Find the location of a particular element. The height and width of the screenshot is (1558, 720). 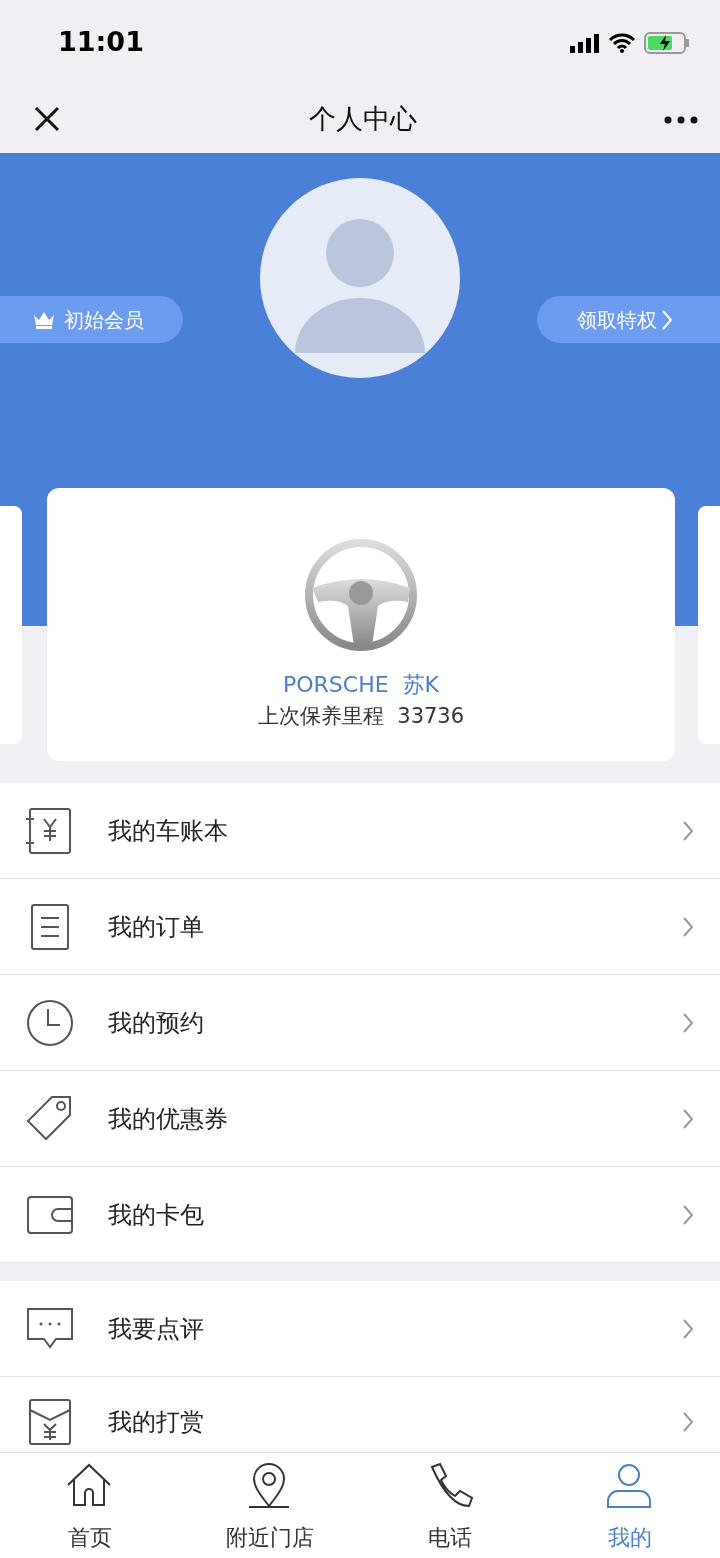

menu-label: 我的打赏 is located at coordinates (156, 1422).